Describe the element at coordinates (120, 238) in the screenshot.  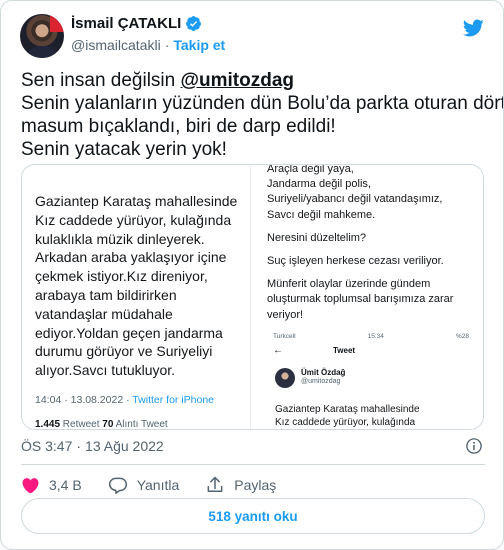
I see `quoted-line: kulaklıkla müzik dinleyerek.` at that location.